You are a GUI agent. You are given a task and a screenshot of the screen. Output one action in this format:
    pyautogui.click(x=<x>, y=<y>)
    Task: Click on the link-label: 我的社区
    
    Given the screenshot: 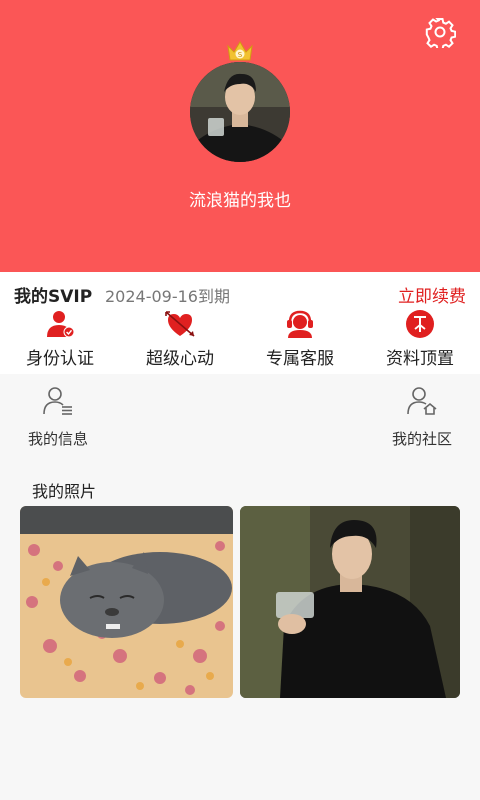 What is the action you would take?
    pyautogui.click(x=421, y=439)
    